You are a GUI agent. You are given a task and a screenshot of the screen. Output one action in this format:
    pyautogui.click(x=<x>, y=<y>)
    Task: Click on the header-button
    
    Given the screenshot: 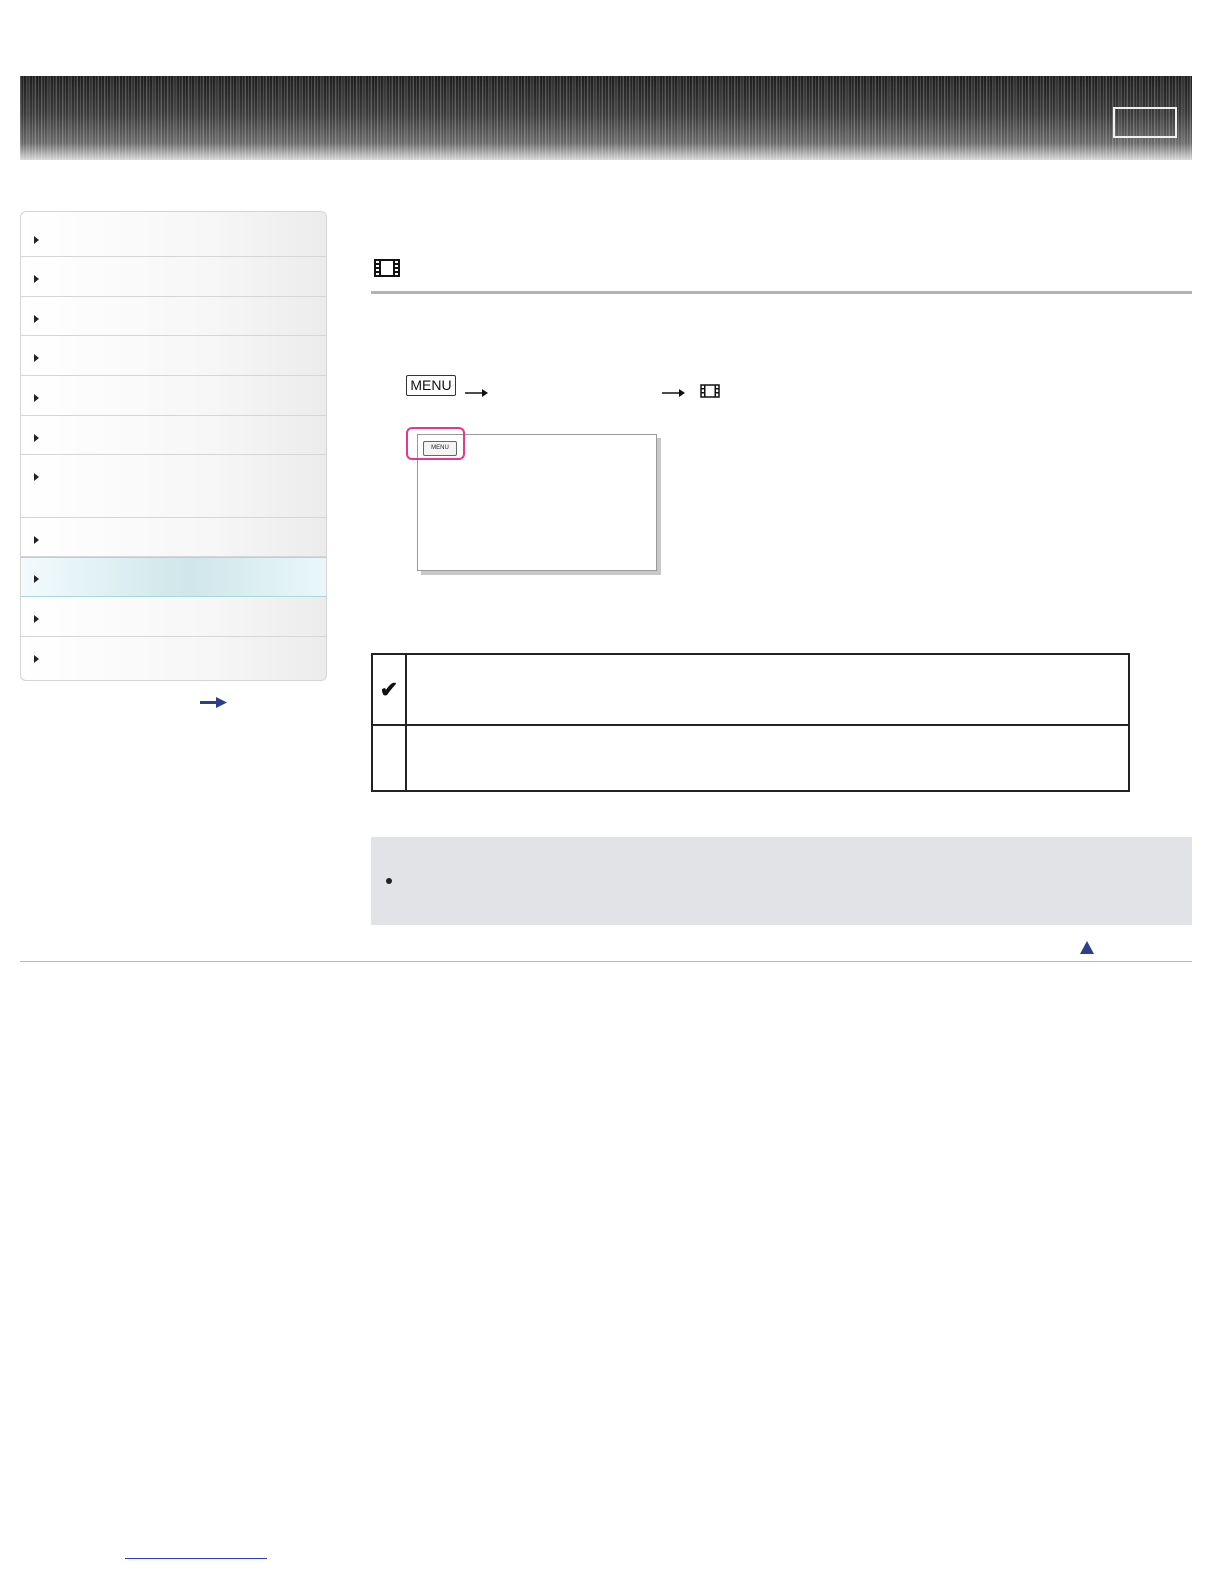 What is the action you would take?
    pyautogui.click(x=1145, y=122)
    